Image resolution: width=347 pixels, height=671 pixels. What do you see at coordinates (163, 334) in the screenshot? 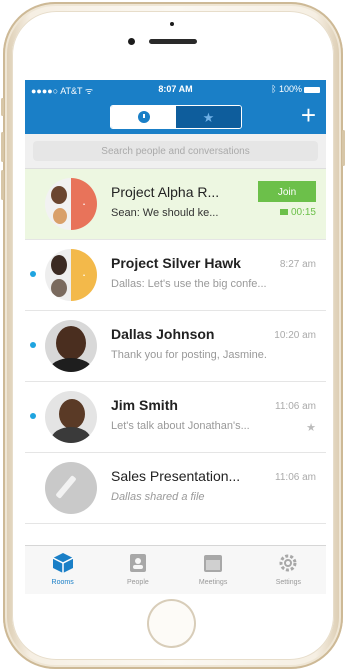
I see `conversation-title: Dallas Johnson` at bounding box center [163, 334].